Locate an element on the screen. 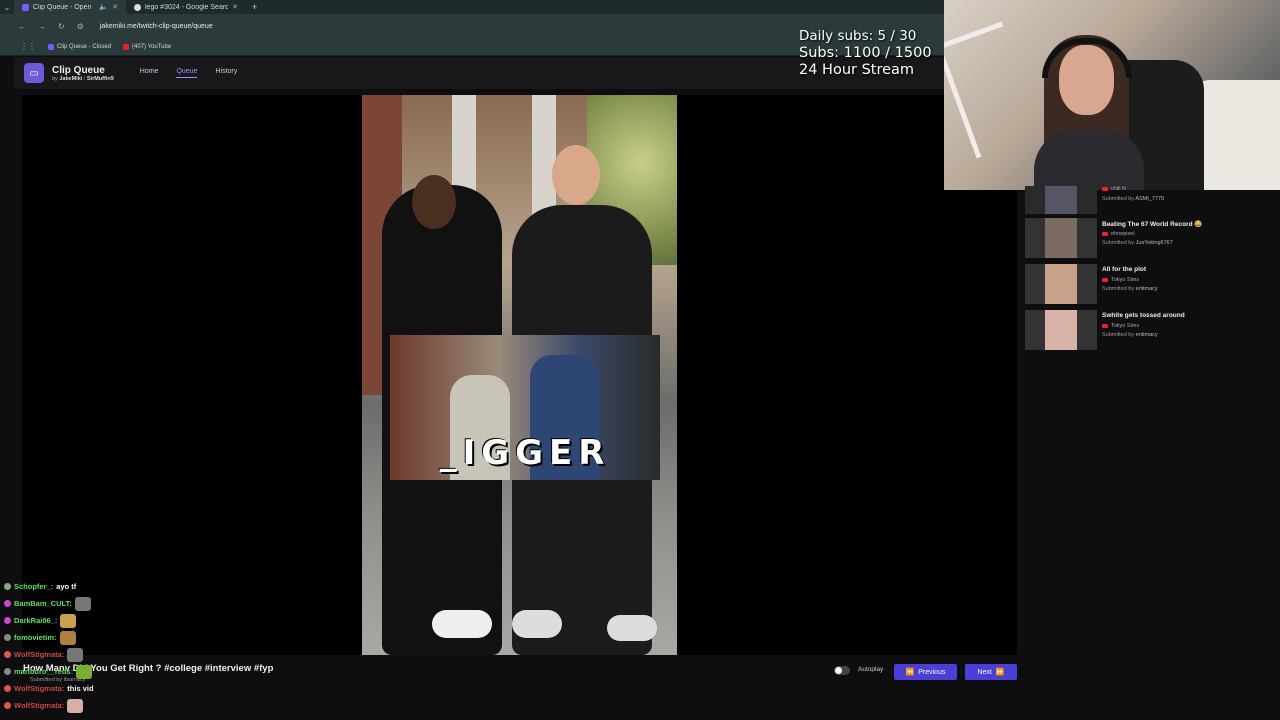  nav-queue: Queue is located at coordinates (187, 73).